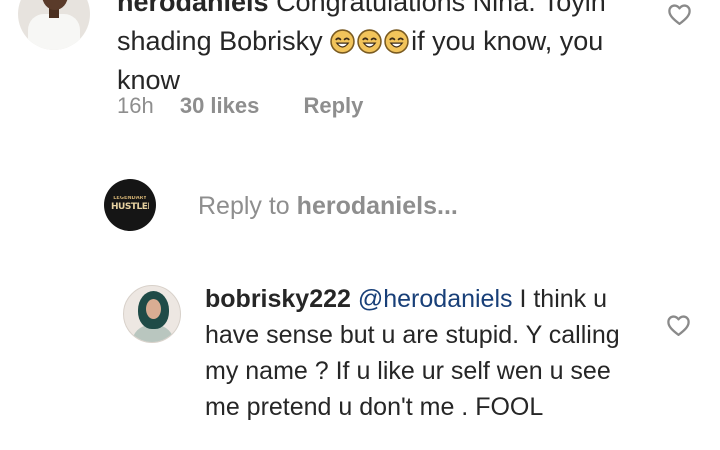 The width and height of the screenshot is (720, 450). Describe the element at coordinates (135, 105) in the screenshot. I see `comment-time: 16h` at that location.